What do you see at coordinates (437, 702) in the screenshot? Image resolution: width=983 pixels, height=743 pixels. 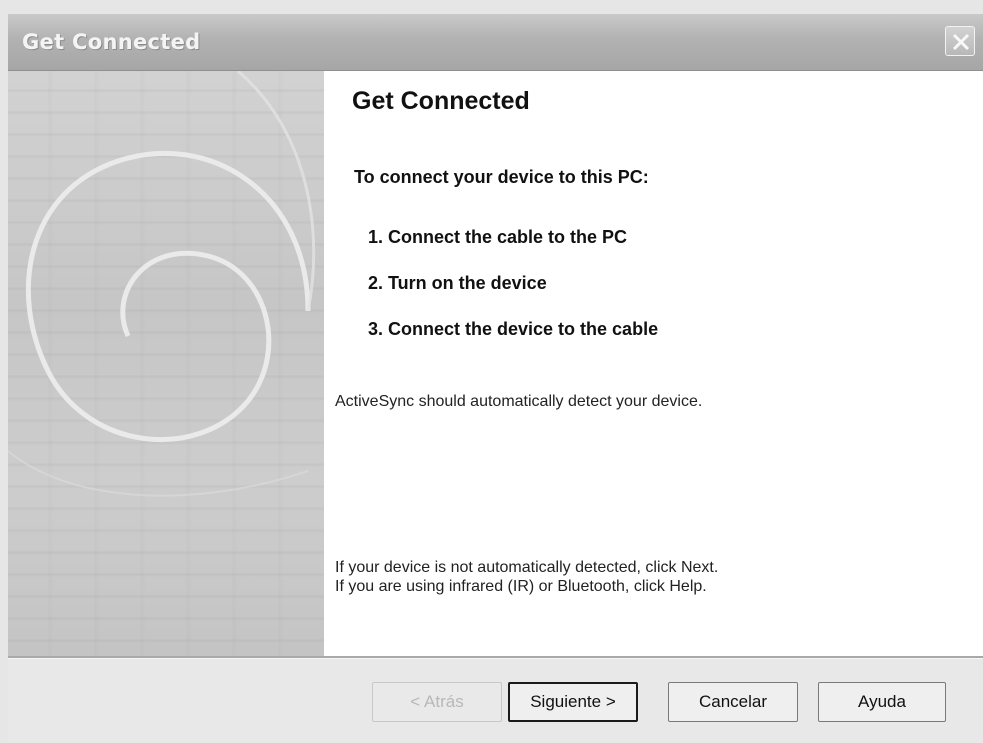 I see `back-button: < Atrás` at bounding box center [437, 702].